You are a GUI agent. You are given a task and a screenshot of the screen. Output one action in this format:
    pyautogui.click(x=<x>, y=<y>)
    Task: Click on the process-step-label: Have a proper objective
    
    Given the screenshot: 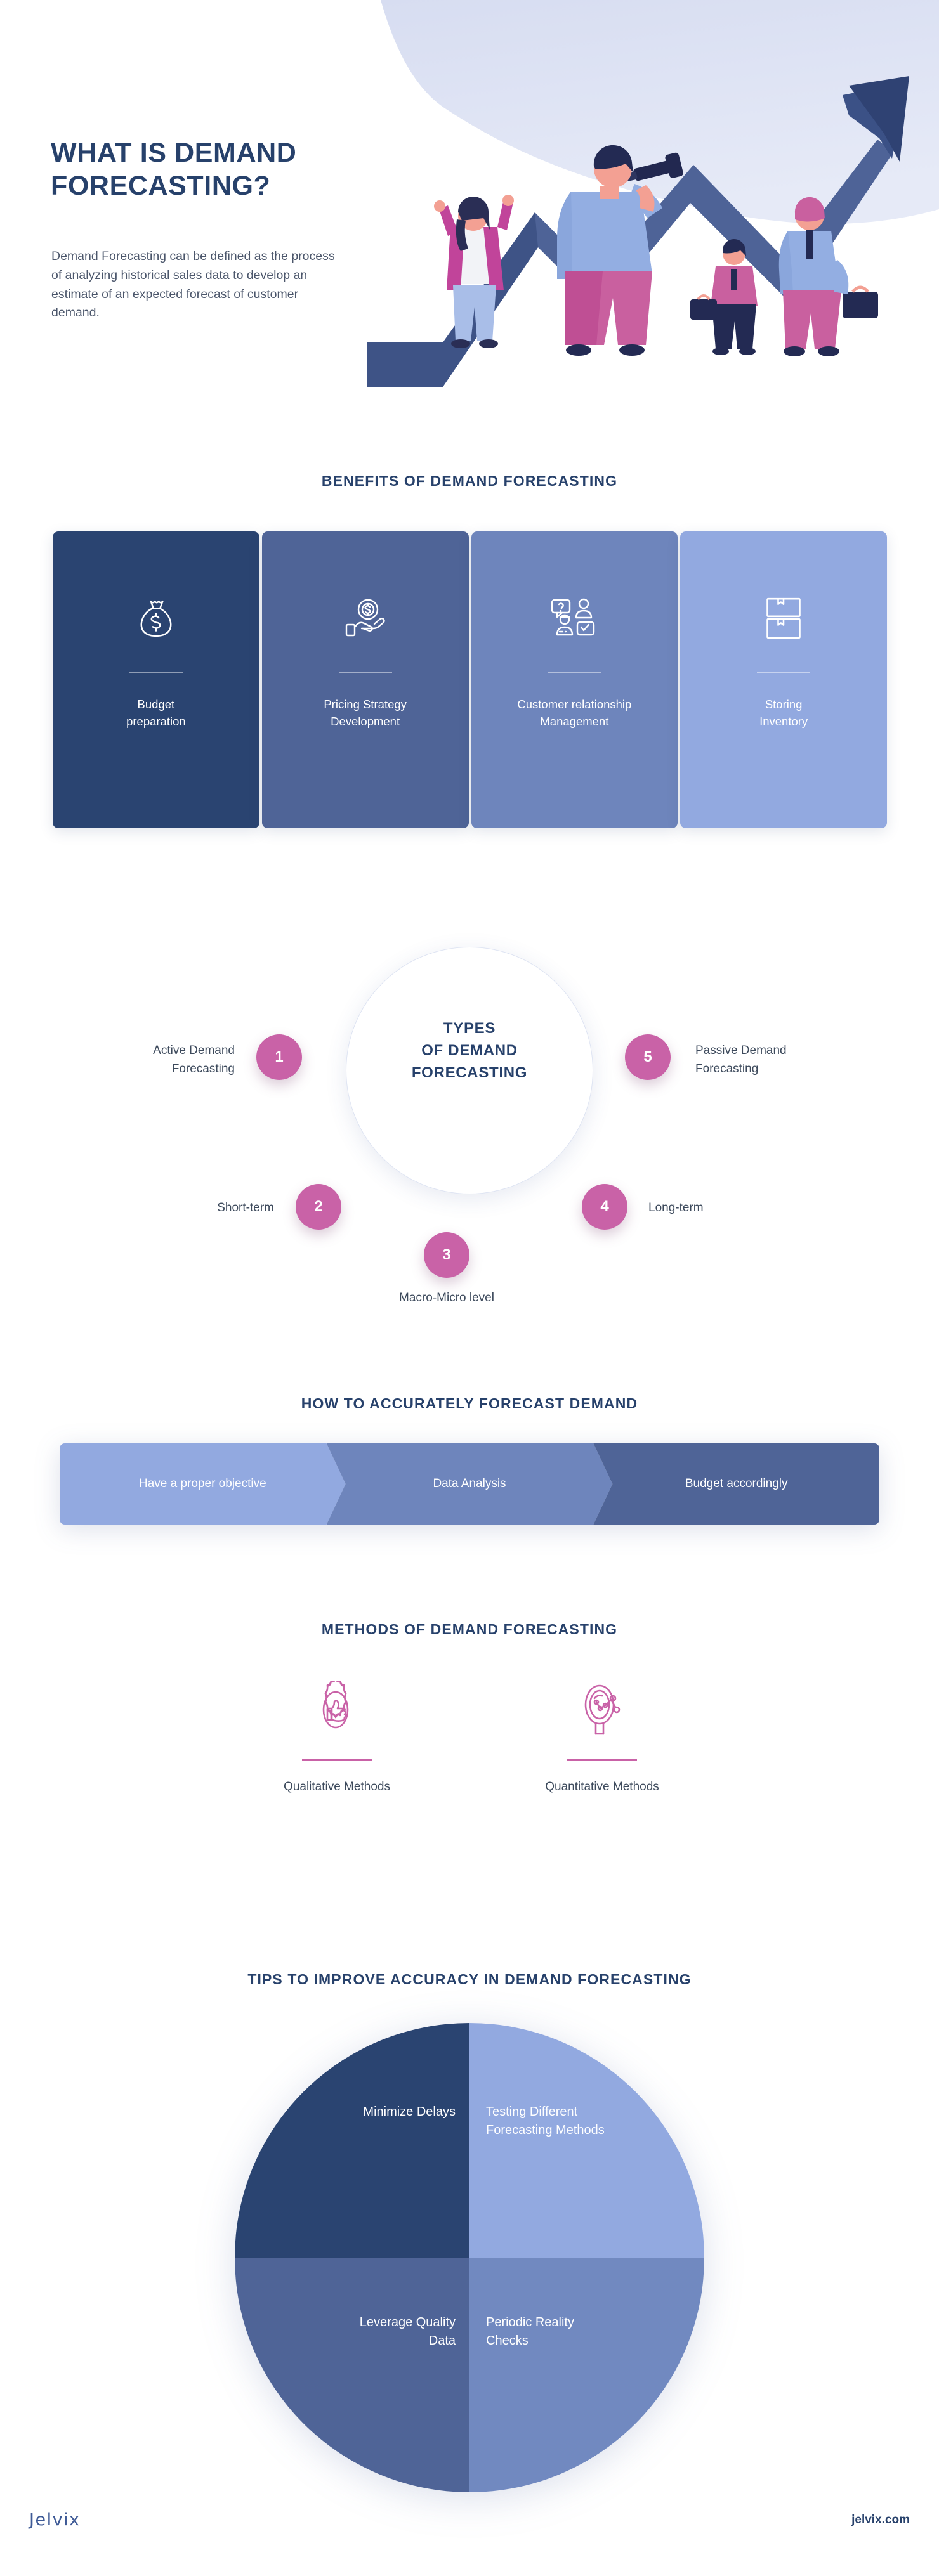 What is the action you would take?
    pyautogui.click(x=202, y=1483)
    